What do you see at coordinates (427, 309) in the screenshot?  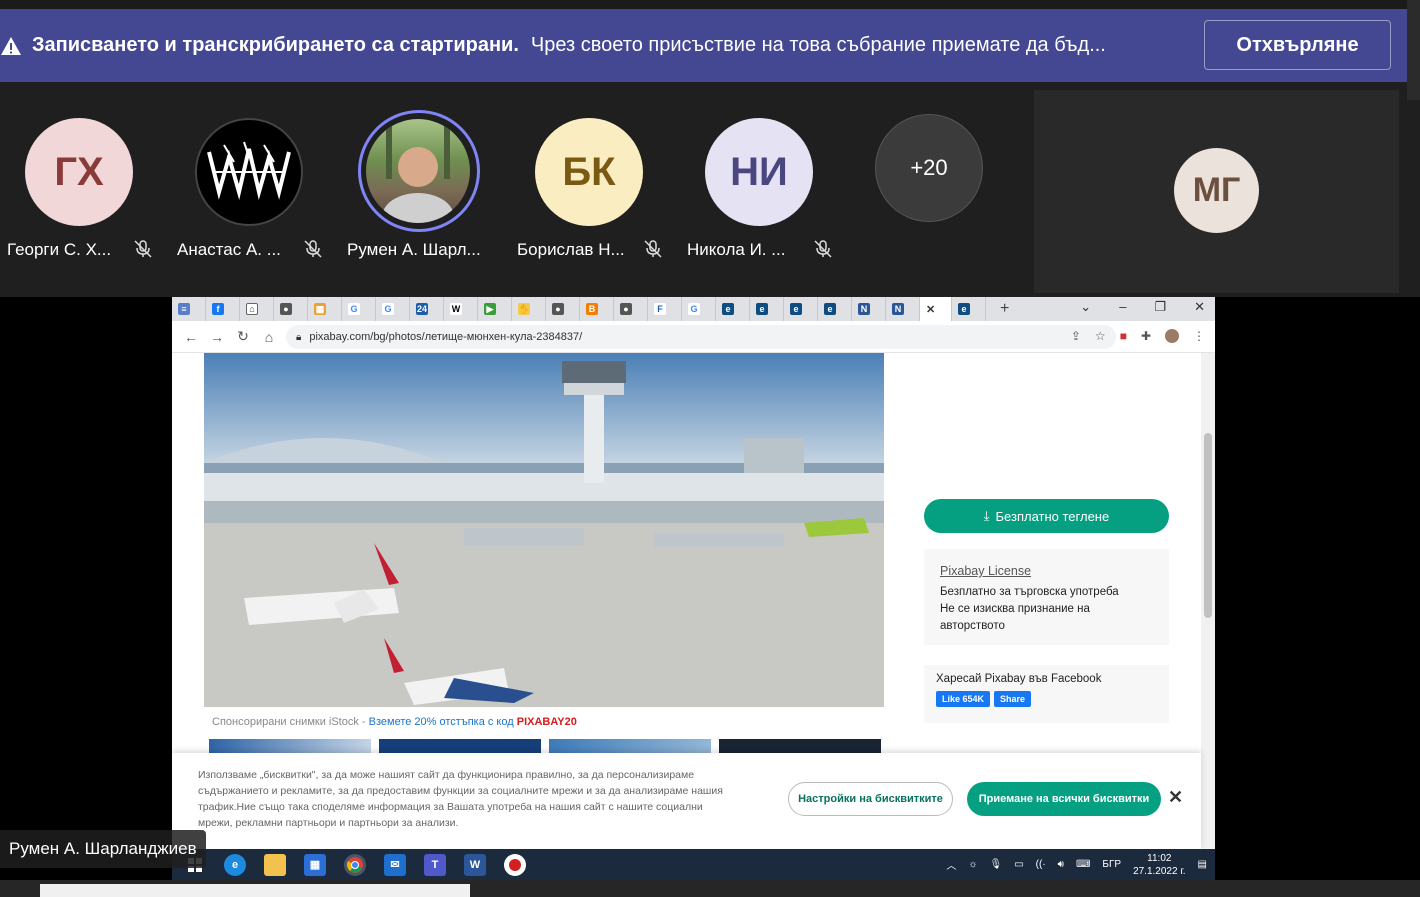 I see `browser-tab: 24` at bounding box center [427, 309].